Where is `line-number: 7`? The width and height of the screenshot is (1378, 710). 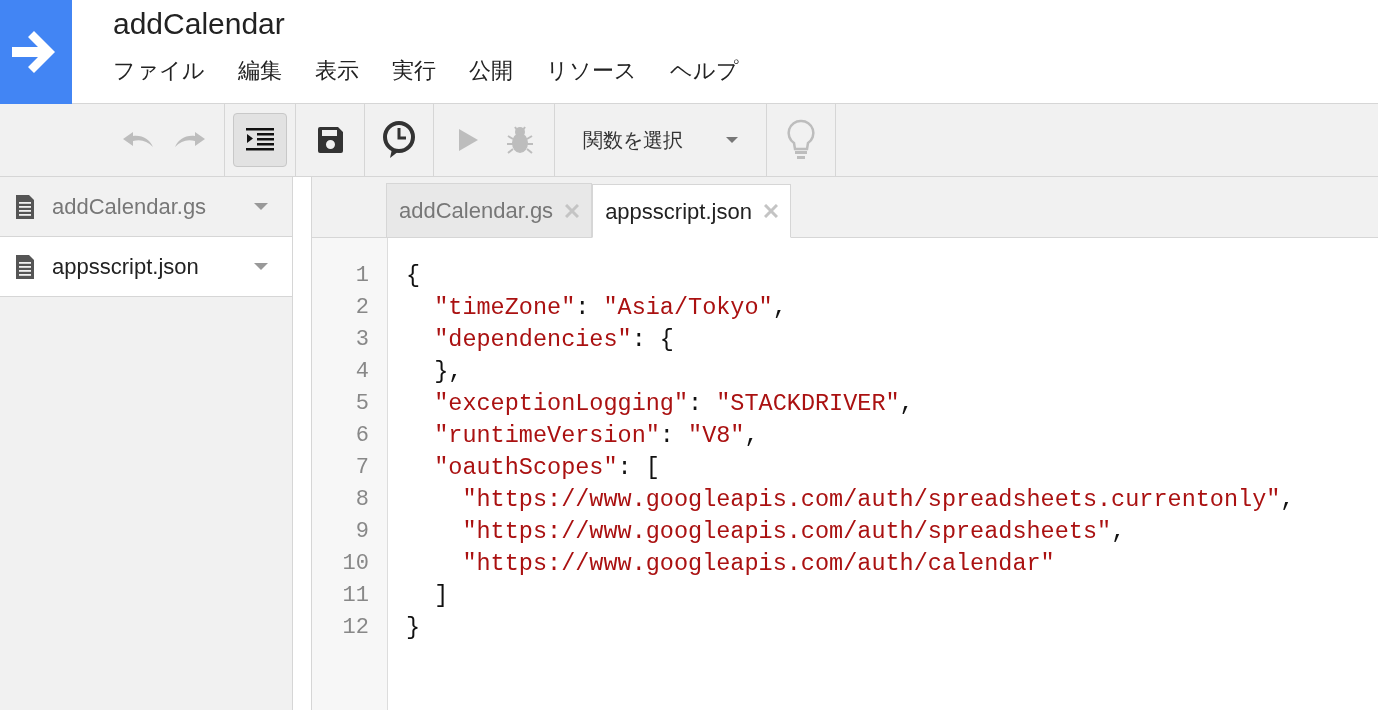 line-number: 7 is located at coordinates (362, 468).